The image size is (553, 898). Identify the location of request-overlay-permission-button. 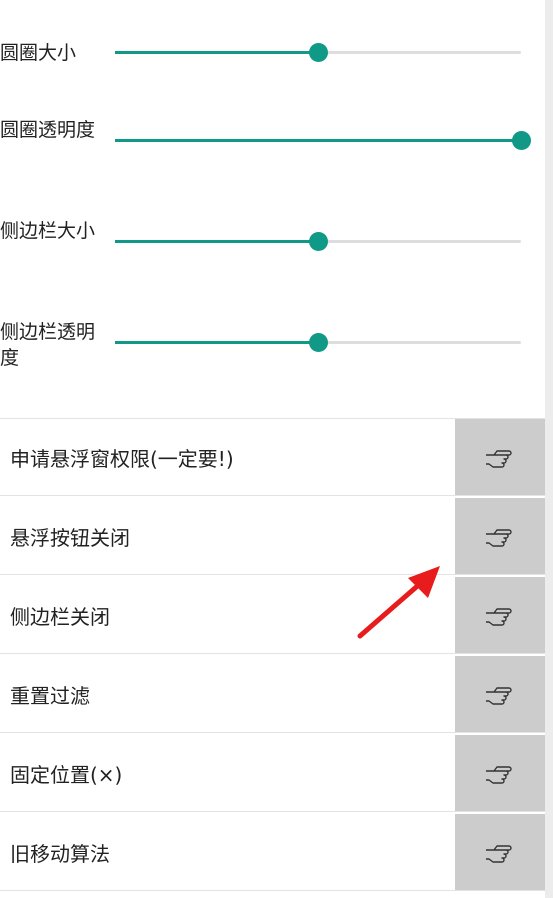
(500, 457).